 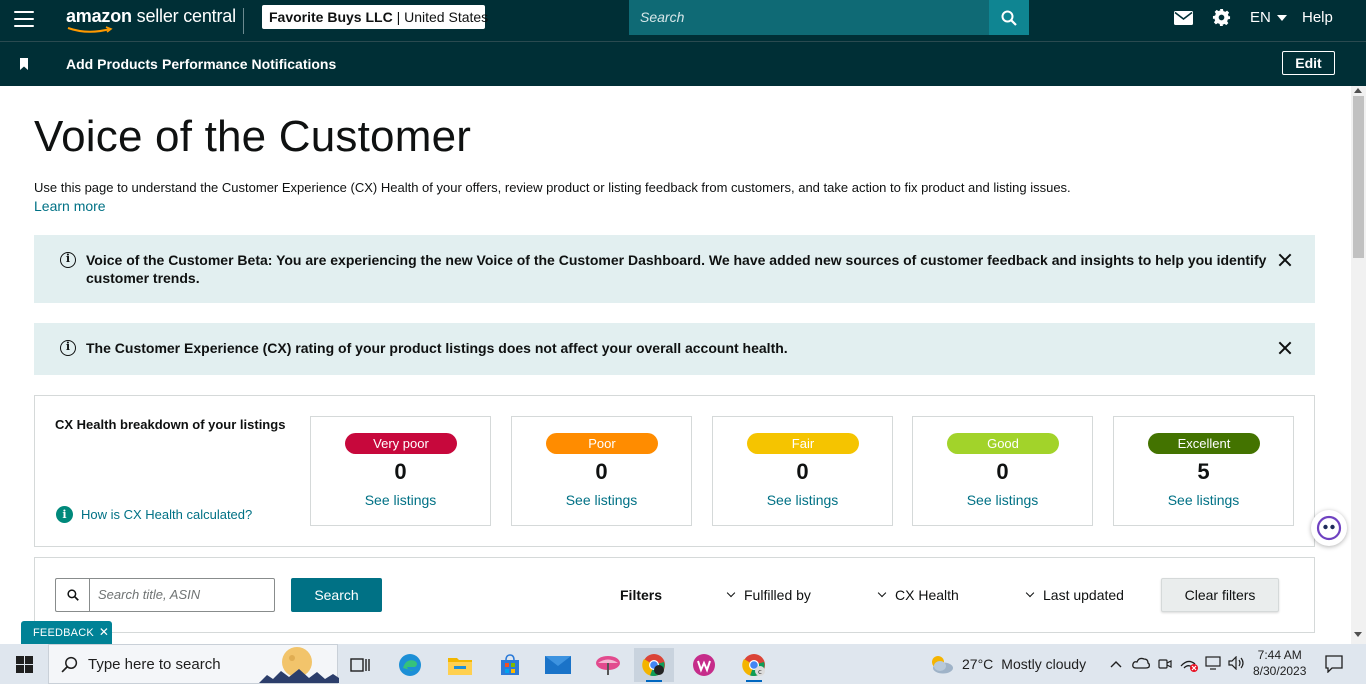 I want to click on chevron-up-icon, so click(x=1116, y=663).